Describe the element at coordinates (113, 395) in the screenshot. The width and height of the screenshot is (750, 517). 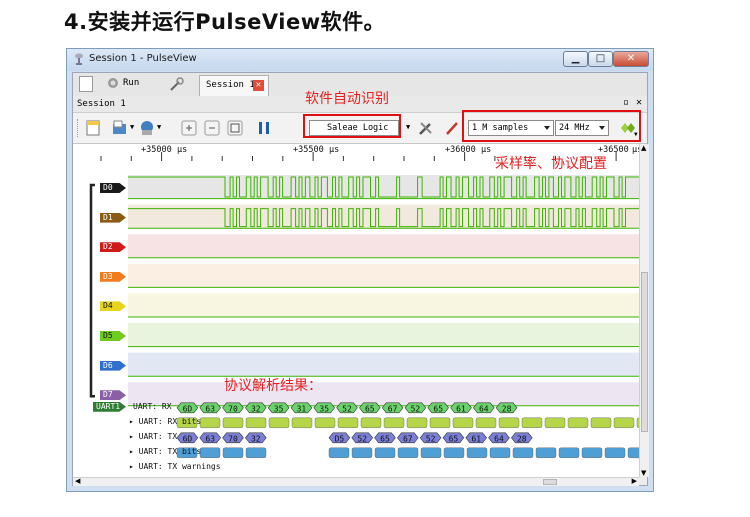
I see `channel-label-d7: D7` at that location.